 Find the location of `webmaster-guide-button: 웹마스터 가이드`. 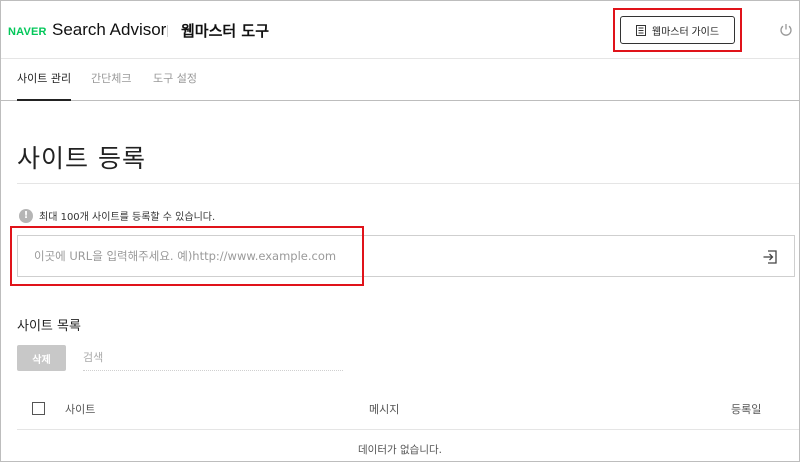

webmaster-guide-button: 웹마스터 가이드 is located at coordinates (677, 30).